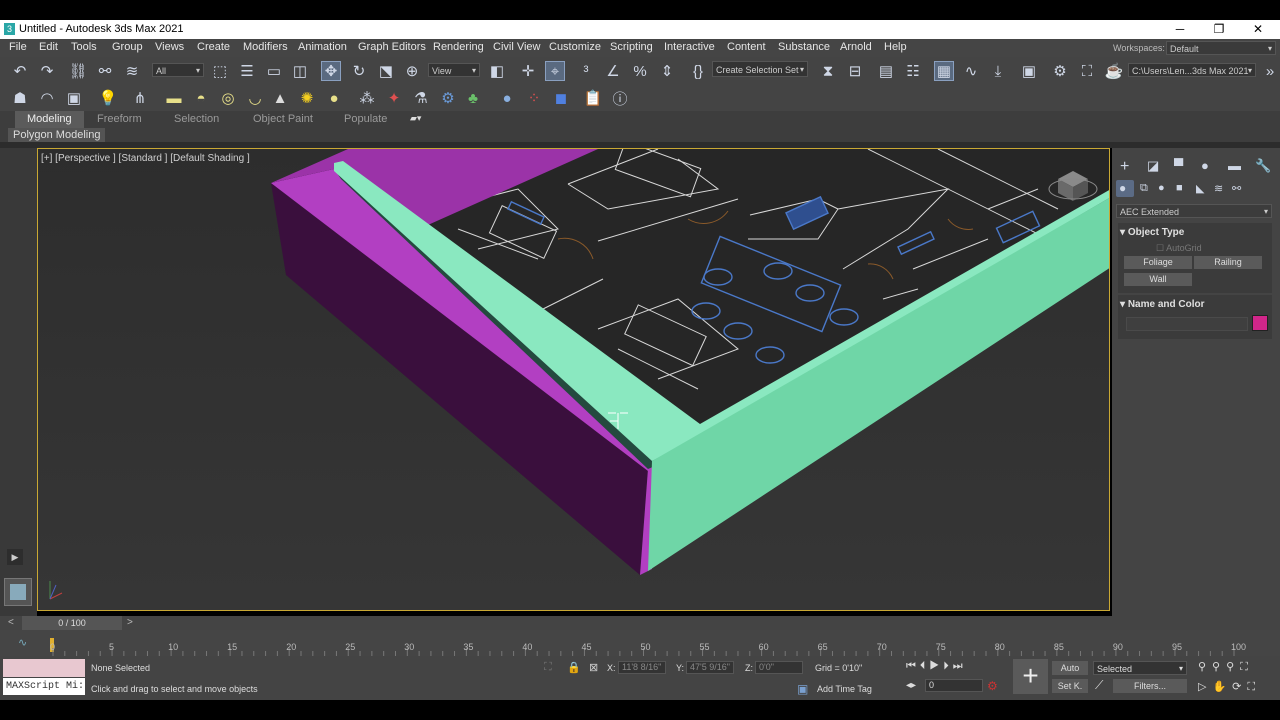 This screenshot has width=1280, height=720. I want to click on window-crossing-icon: ◫, so click(300, 71).